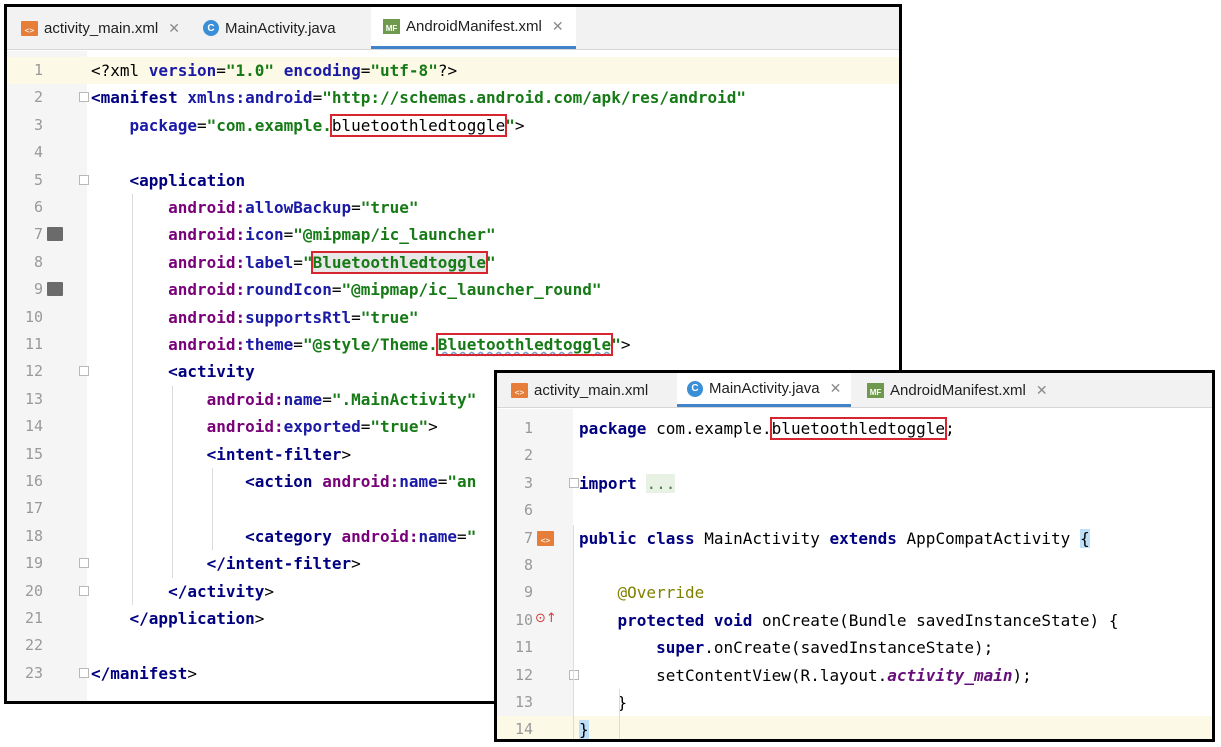 Image resolution: width=1221 pixels, height=747 pixels. What do you see at coordinates (546, 618) in the screenshot?
I see `override-method-icon: ⊙↑` at bounding box center [546, 618].